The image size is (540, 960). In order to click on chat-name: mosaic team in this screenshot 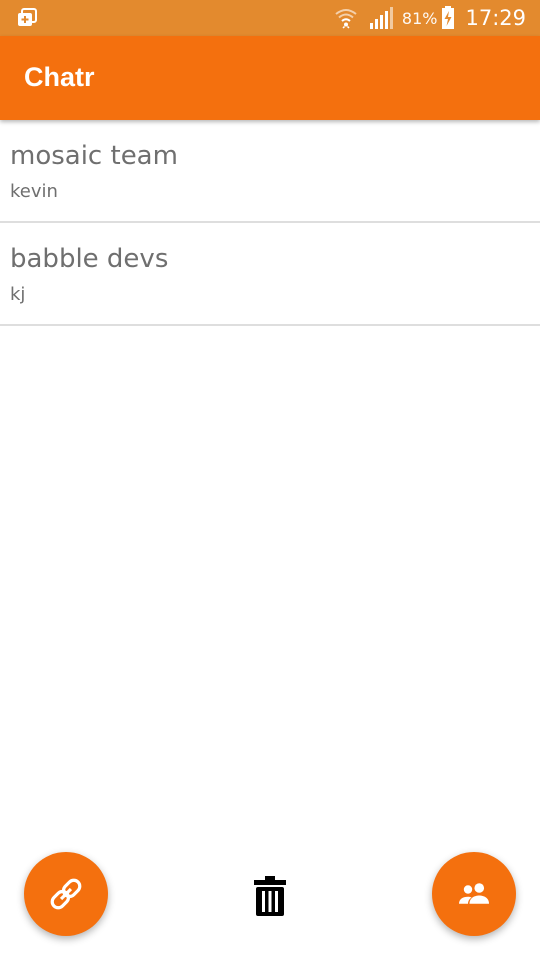, I will do `click(94, 156)`.